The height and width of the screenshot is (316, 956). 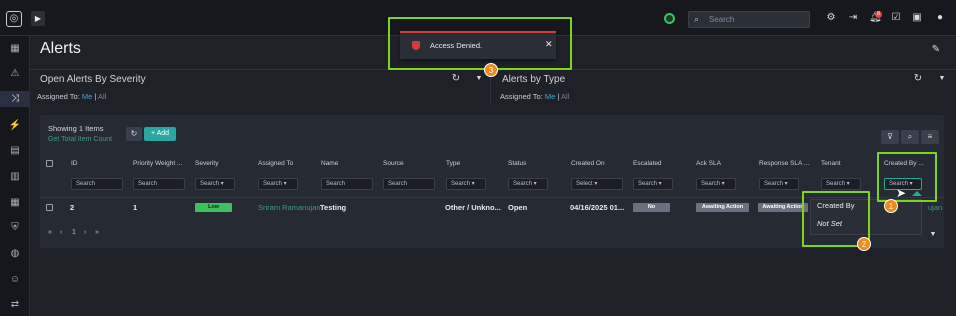 I want to click on assigned-me-link: Me, so click(x=87, y=96).